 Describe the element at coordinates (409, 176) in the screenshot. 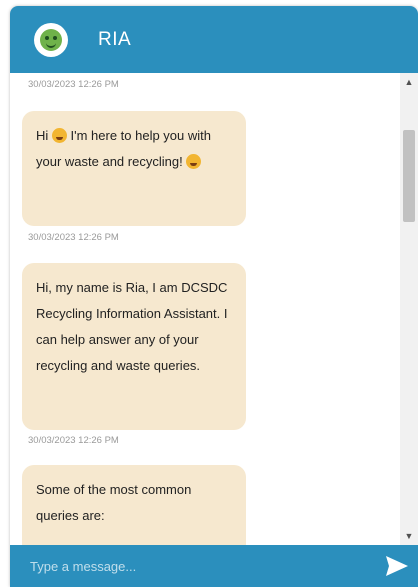

I see `scroll-thumb` at that location.